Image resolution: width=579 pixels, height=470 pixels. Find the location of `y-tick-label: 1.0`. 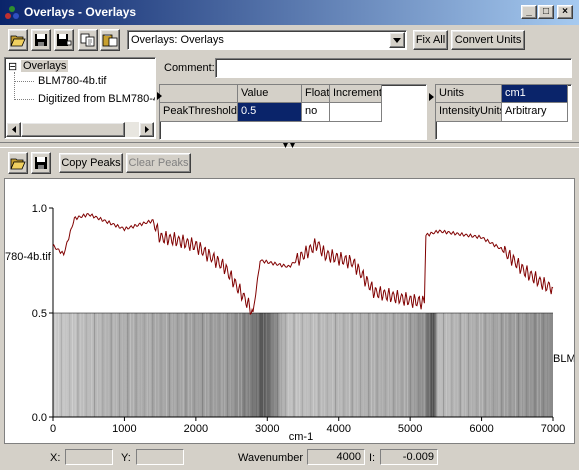

y-tick-label: 1.0 is located at coordinates (39, 209).